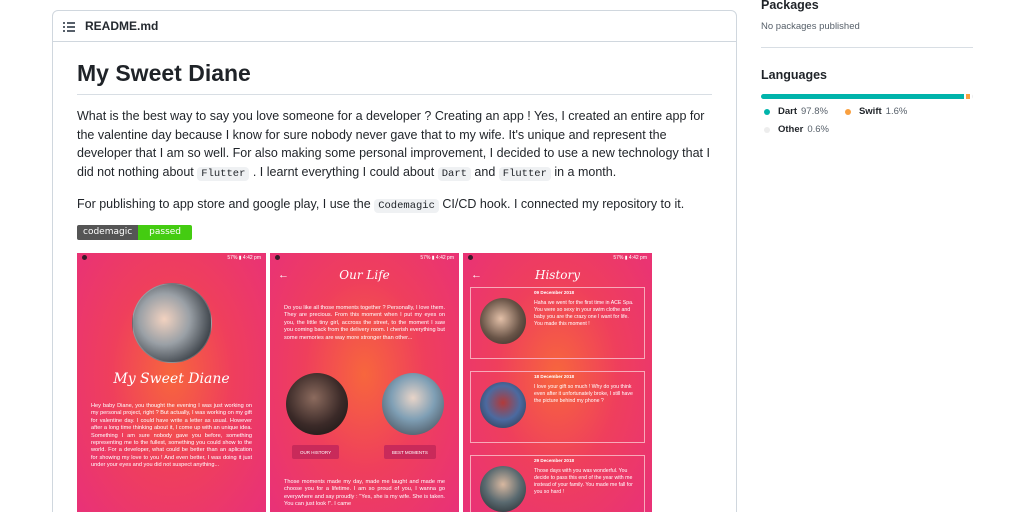 The image size is (1024, 512). Describe the element at coordinates (810, 26) in the screenshot. I see `packages-text: No packages published` at that location.